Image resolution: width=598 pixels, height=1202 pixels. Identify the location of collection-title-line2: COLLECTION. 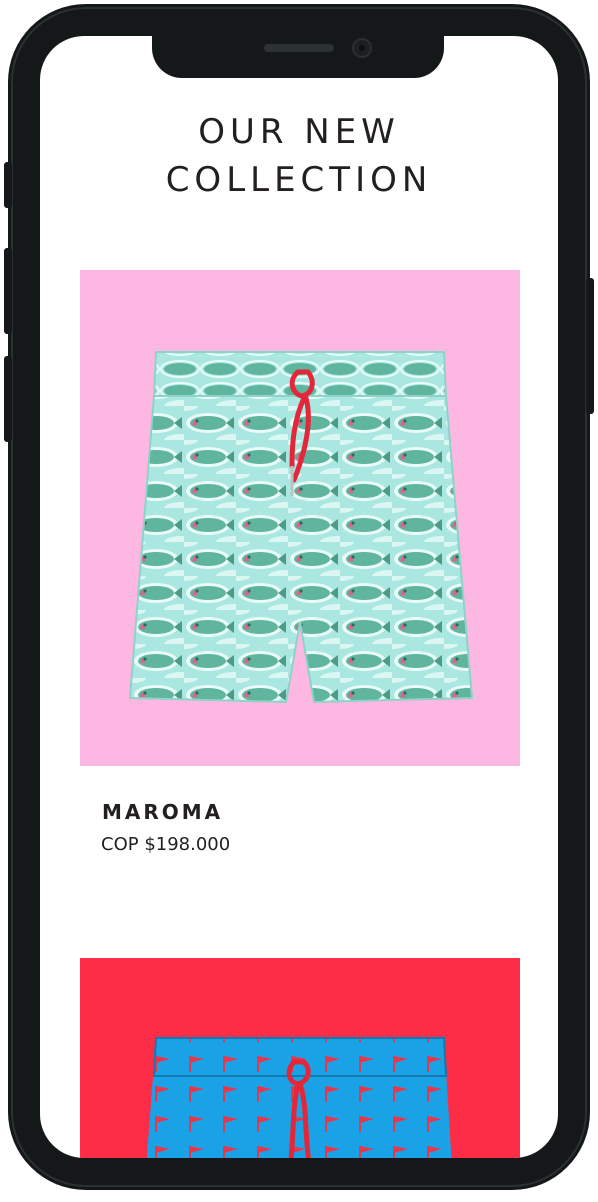
(299, 180).